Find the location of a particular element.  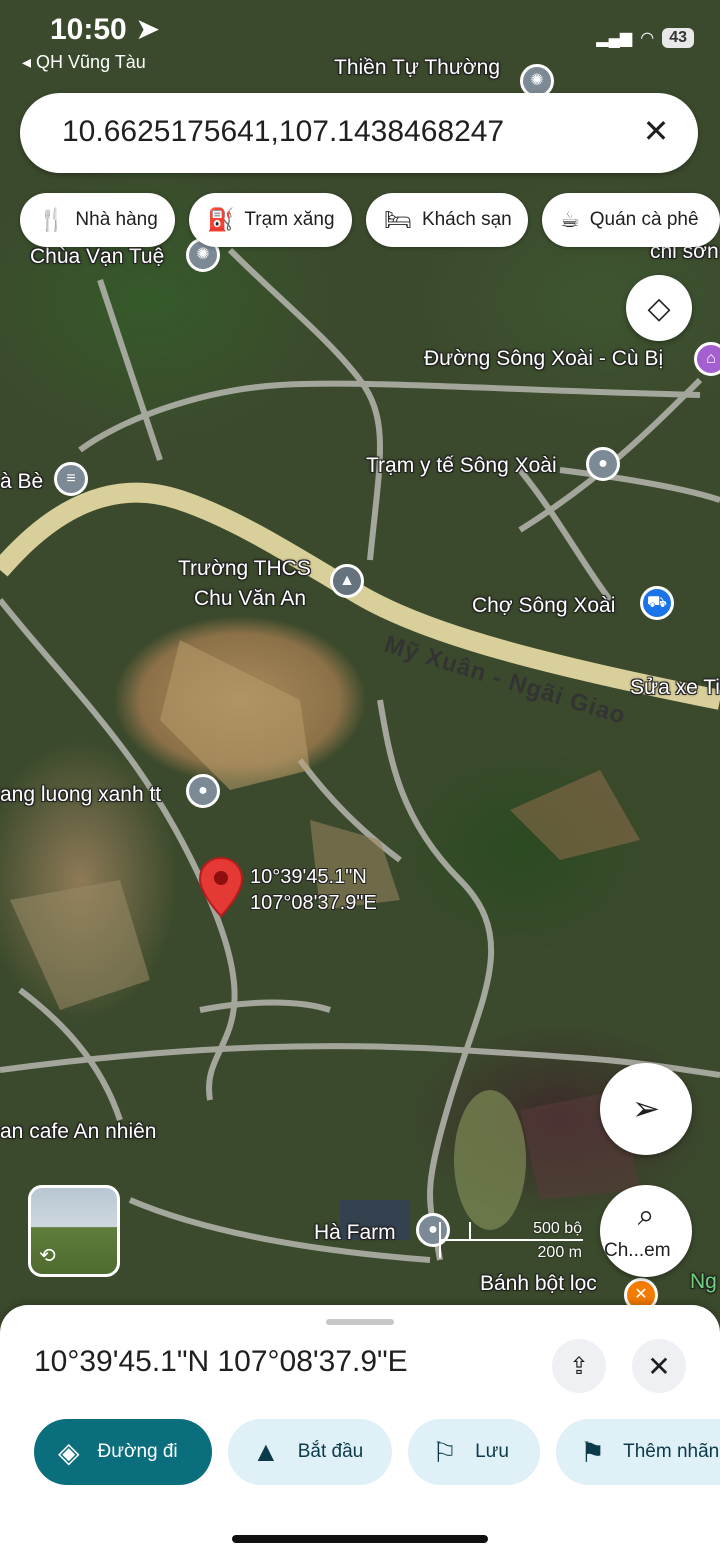

layers-button: ◇ is located at coordinates (659, 308).